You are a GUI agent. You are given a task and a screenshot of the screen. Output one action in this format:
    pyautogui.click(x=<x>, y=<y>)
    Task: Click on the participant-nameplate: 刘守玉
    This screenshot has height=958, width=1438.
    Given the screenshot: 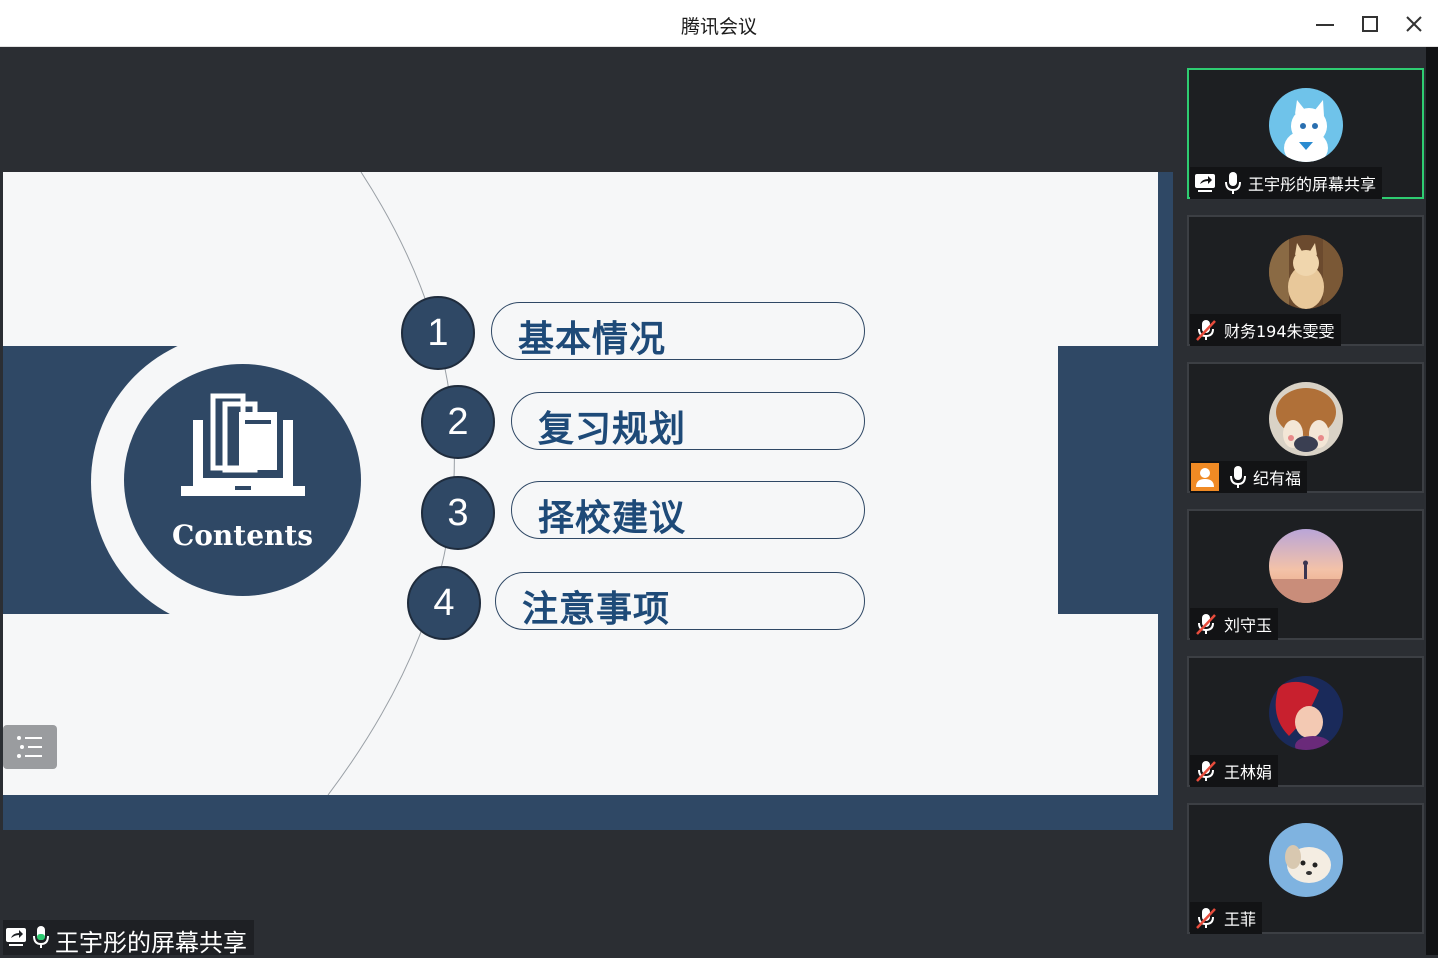 What is the action you would take?
    pyautogui.click(x=1234, y=624)
    